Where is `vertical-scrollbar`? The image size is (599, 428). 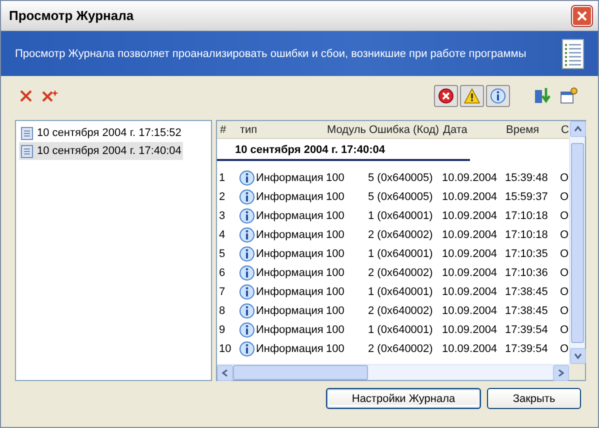
vertical-scrollbar is located at coordinates (577, 242).